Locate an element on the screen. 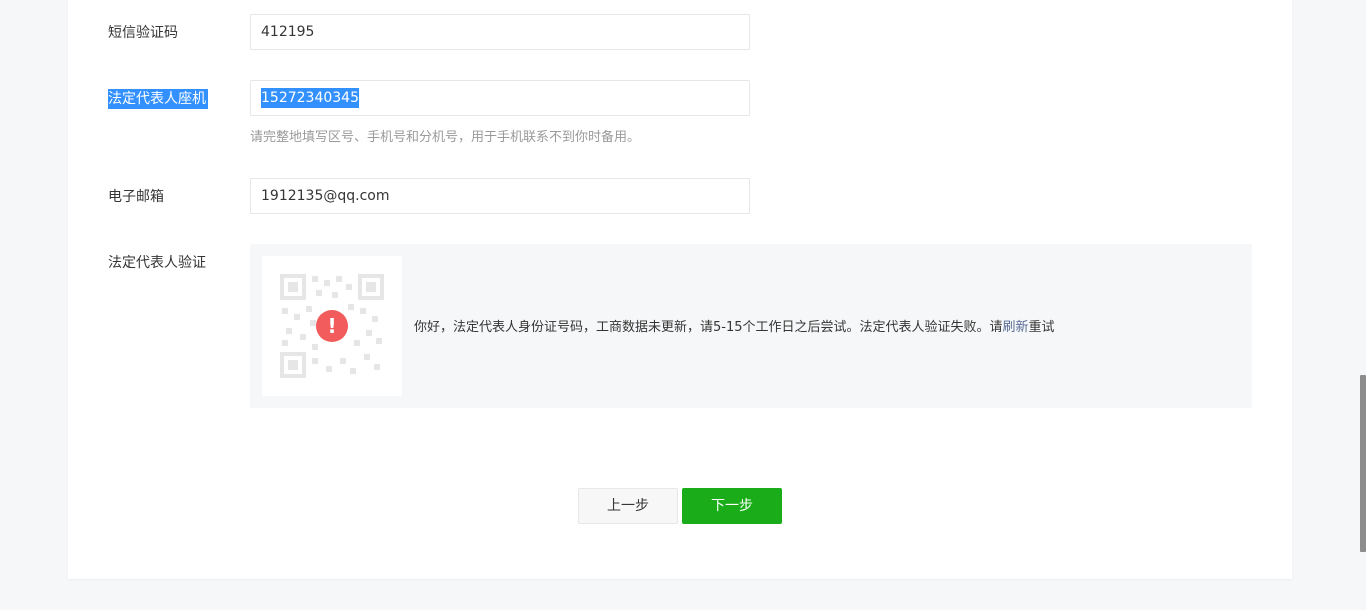 The image size is (1366, 610). verify-label: 法定代表人验证 is located at coordinates (157, 263).